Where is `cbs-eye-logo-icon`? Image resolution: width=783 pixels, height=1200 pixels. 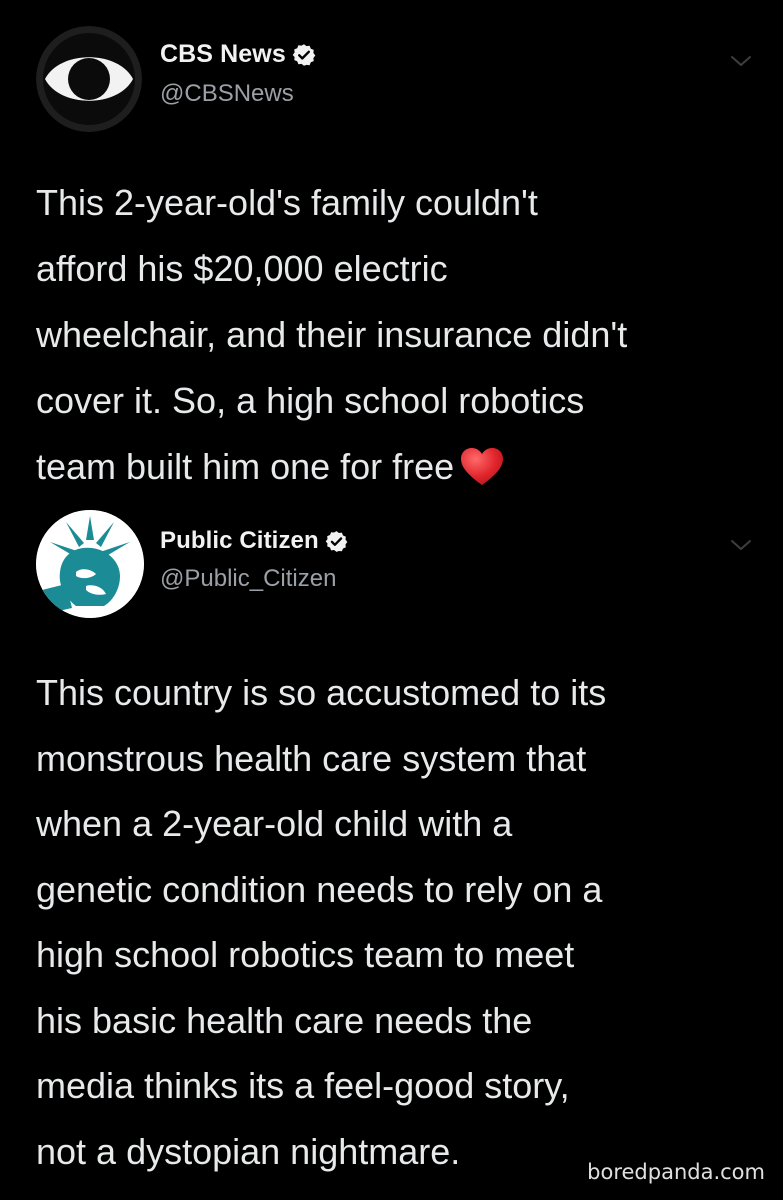
cbs-eye-logo-icon is located at coordinates (89, 79).